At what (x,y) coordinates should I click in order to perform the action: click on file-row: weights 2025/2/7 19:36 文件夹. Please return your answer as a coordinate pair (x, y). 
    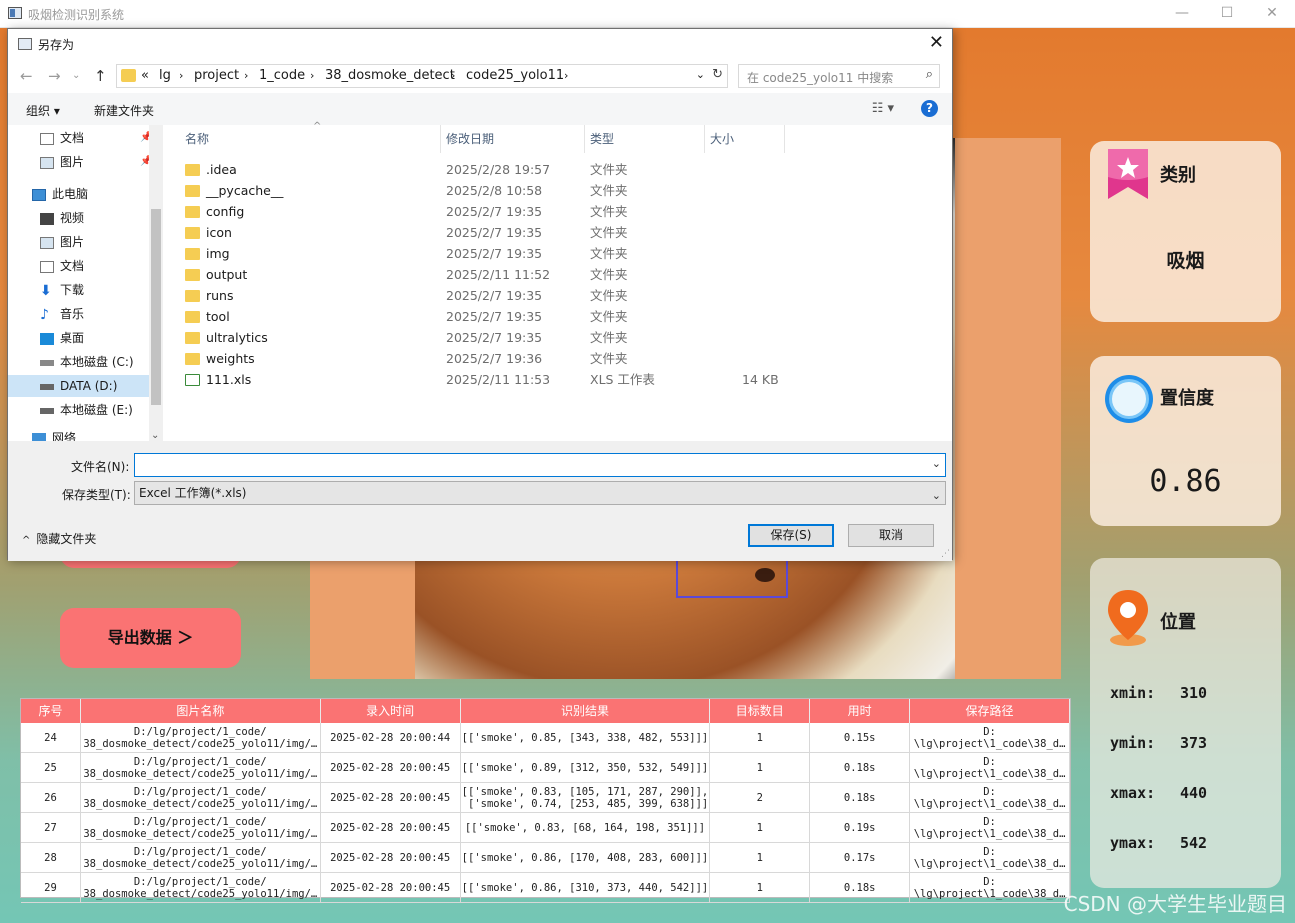
    Looking at the image, I should click on (485, 358).